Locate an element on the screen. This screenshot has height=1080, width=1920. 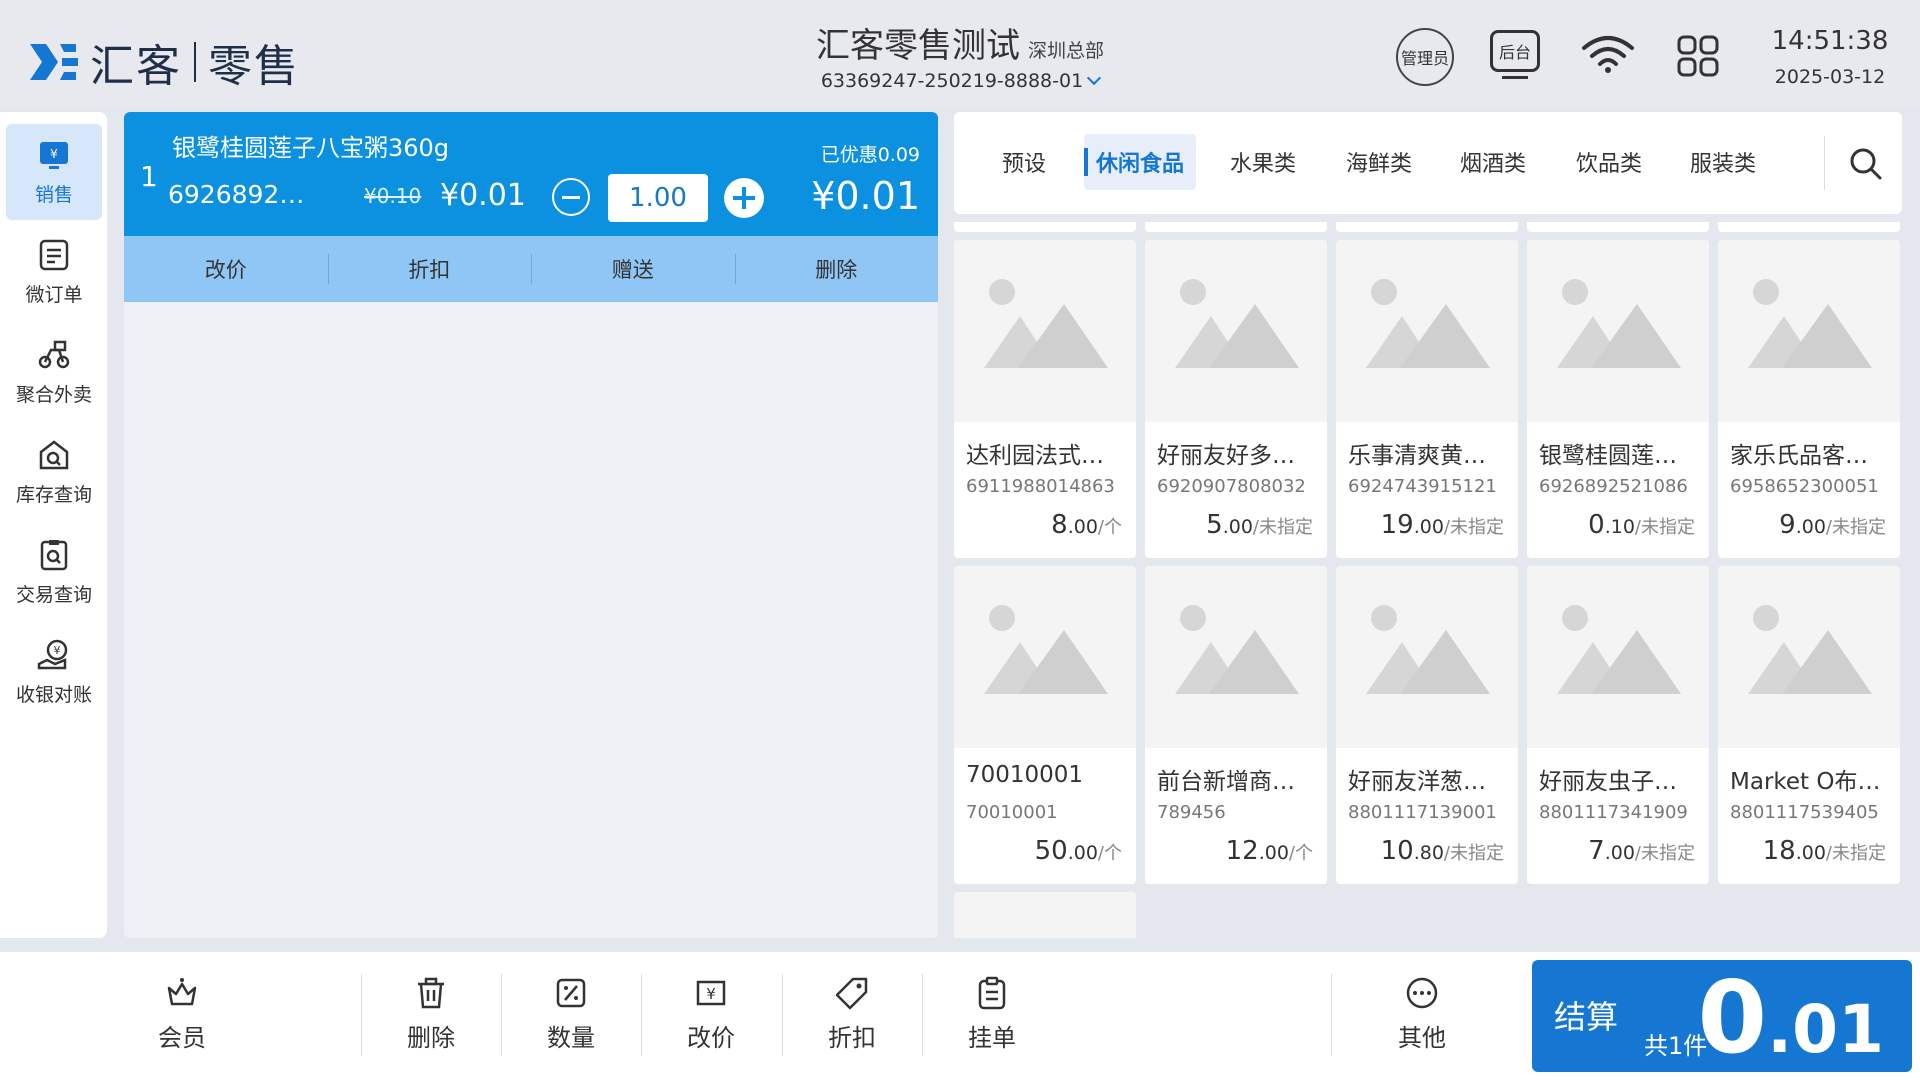
increase-quantity-button is located at coordinates (744, 198).